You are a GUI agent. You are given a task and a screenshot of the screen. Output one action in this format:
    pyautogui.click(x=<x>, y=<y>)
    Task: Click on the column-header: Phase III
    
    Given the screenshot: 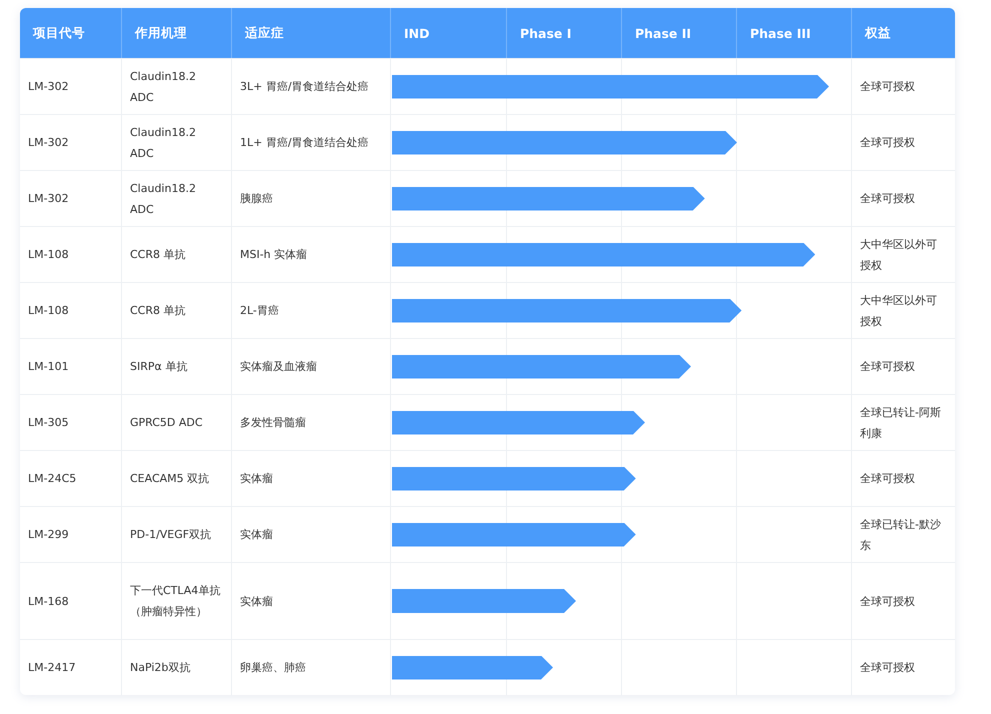 What is the action you would take?
    pyautogui.click(x=794, y=33)
    